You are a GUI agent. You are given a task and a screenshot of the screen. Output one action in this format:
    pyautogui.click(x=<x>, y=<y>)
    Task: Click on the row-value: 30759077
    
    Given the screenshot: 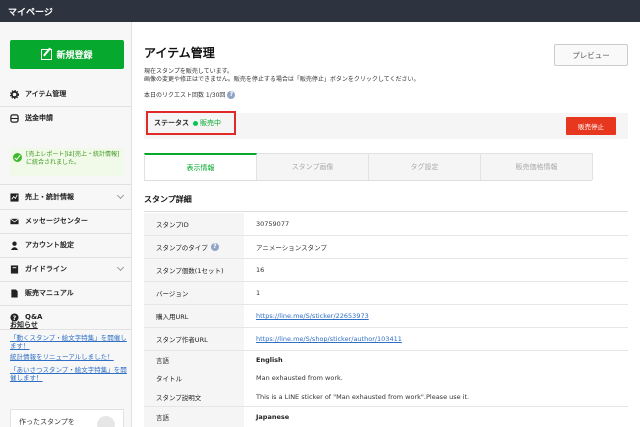 What is the action you would take?
    pyautogui.click(x=273, y=224)
    